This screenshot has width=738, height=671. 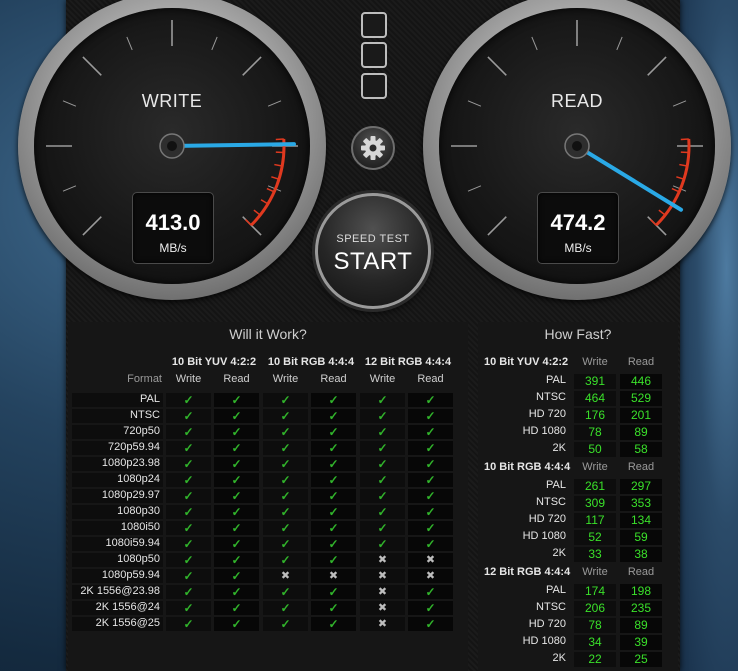 What do you see at coordinates (641, 503) in the screenshot?
I see `read-speed-number: 353` at bounding box center [641, 503].